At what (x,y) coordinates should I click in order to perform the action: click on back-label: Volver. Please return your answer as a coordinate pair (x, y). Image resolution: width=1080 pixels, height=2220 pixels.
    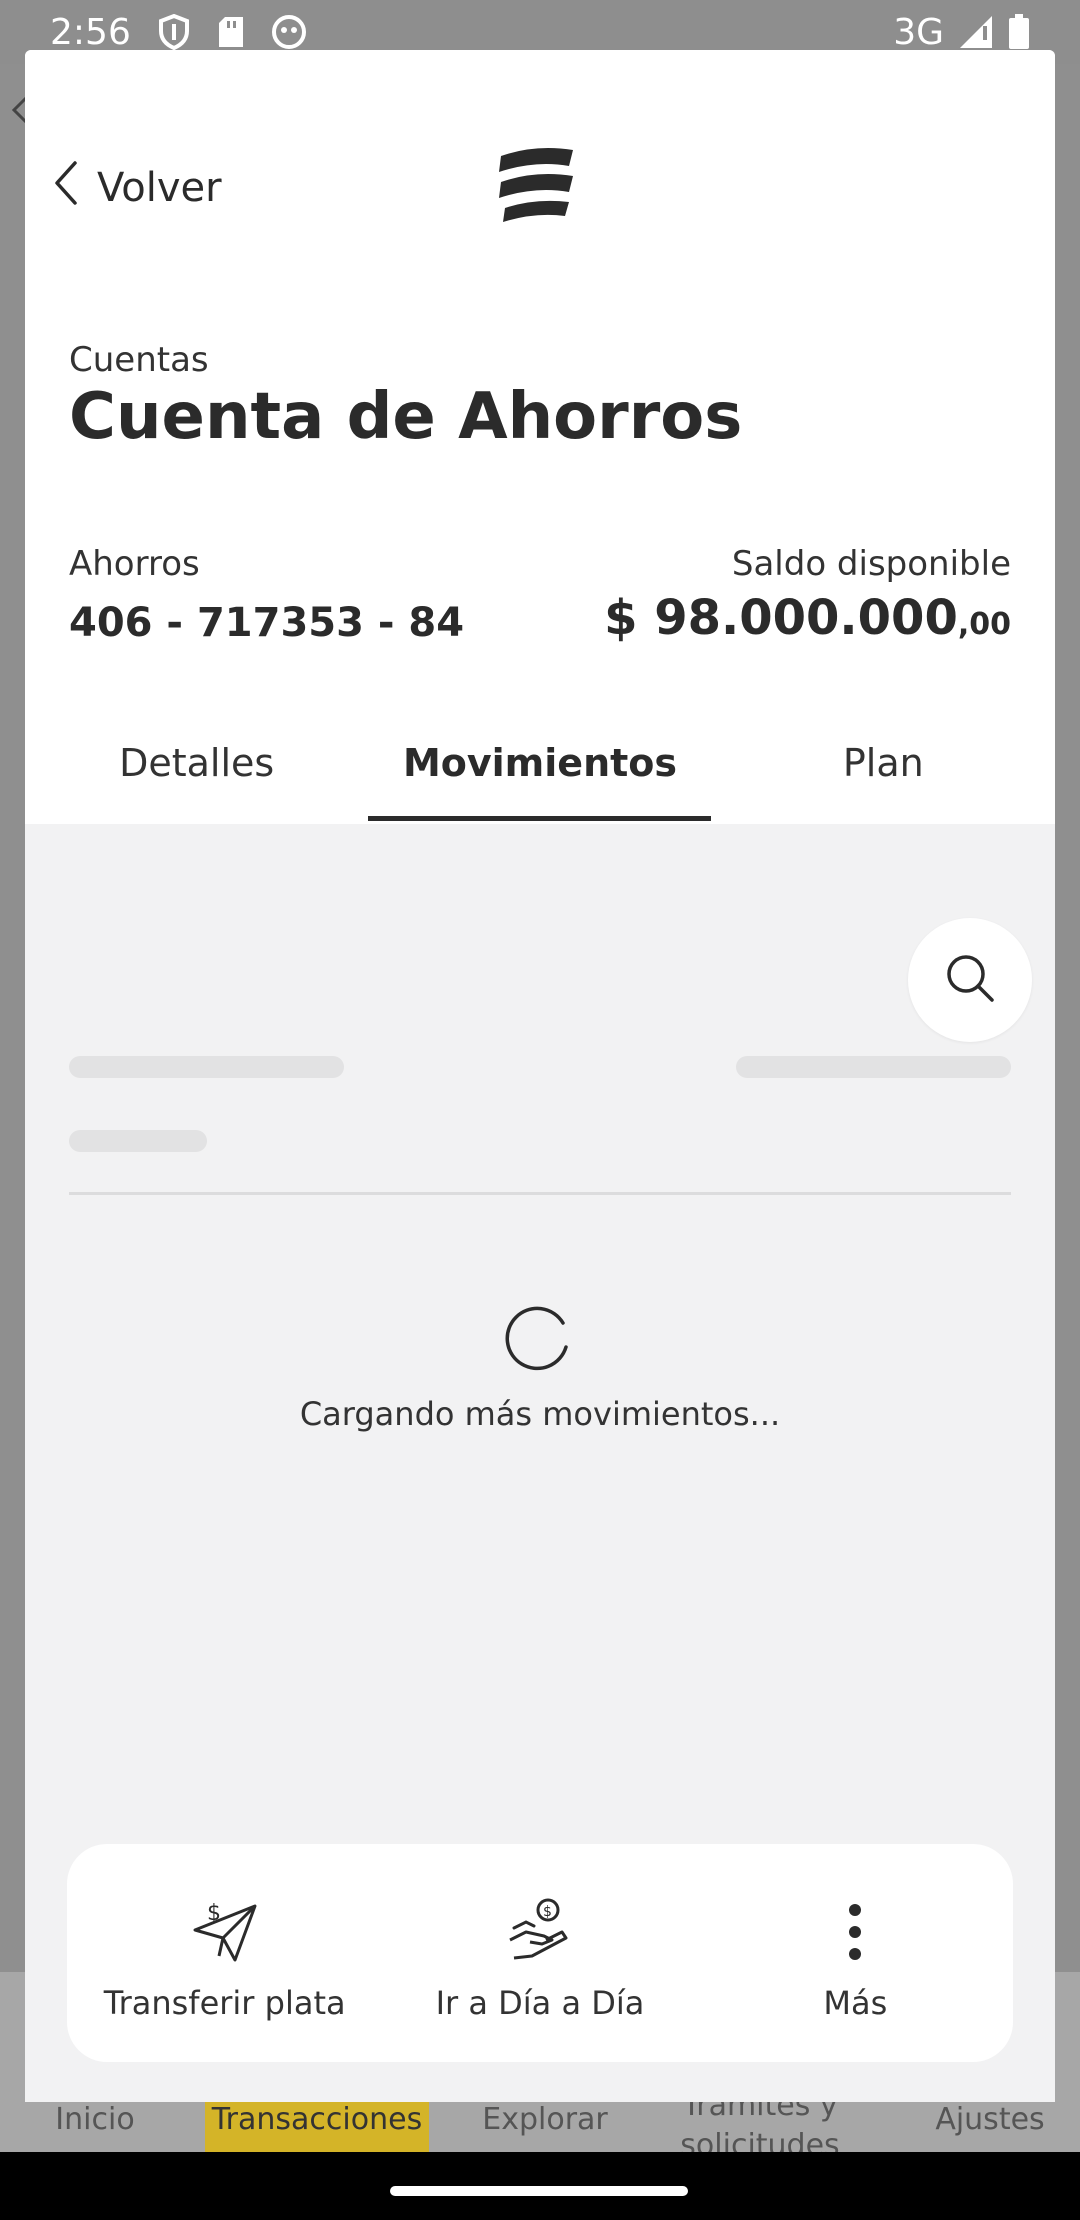
    Looking at the image, I should click on (159, 188).